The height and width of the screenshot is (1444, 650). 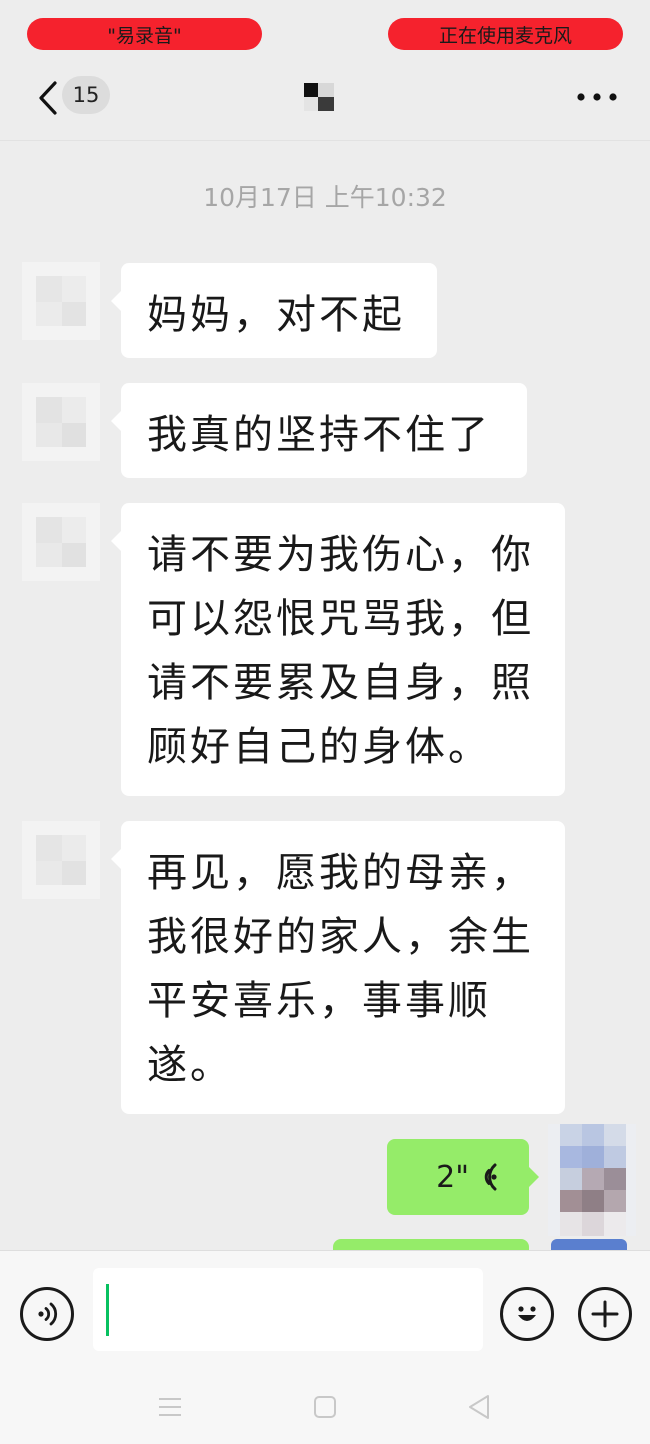 I want to click on unread-count-badge: 15, so click(x=86, y=95).